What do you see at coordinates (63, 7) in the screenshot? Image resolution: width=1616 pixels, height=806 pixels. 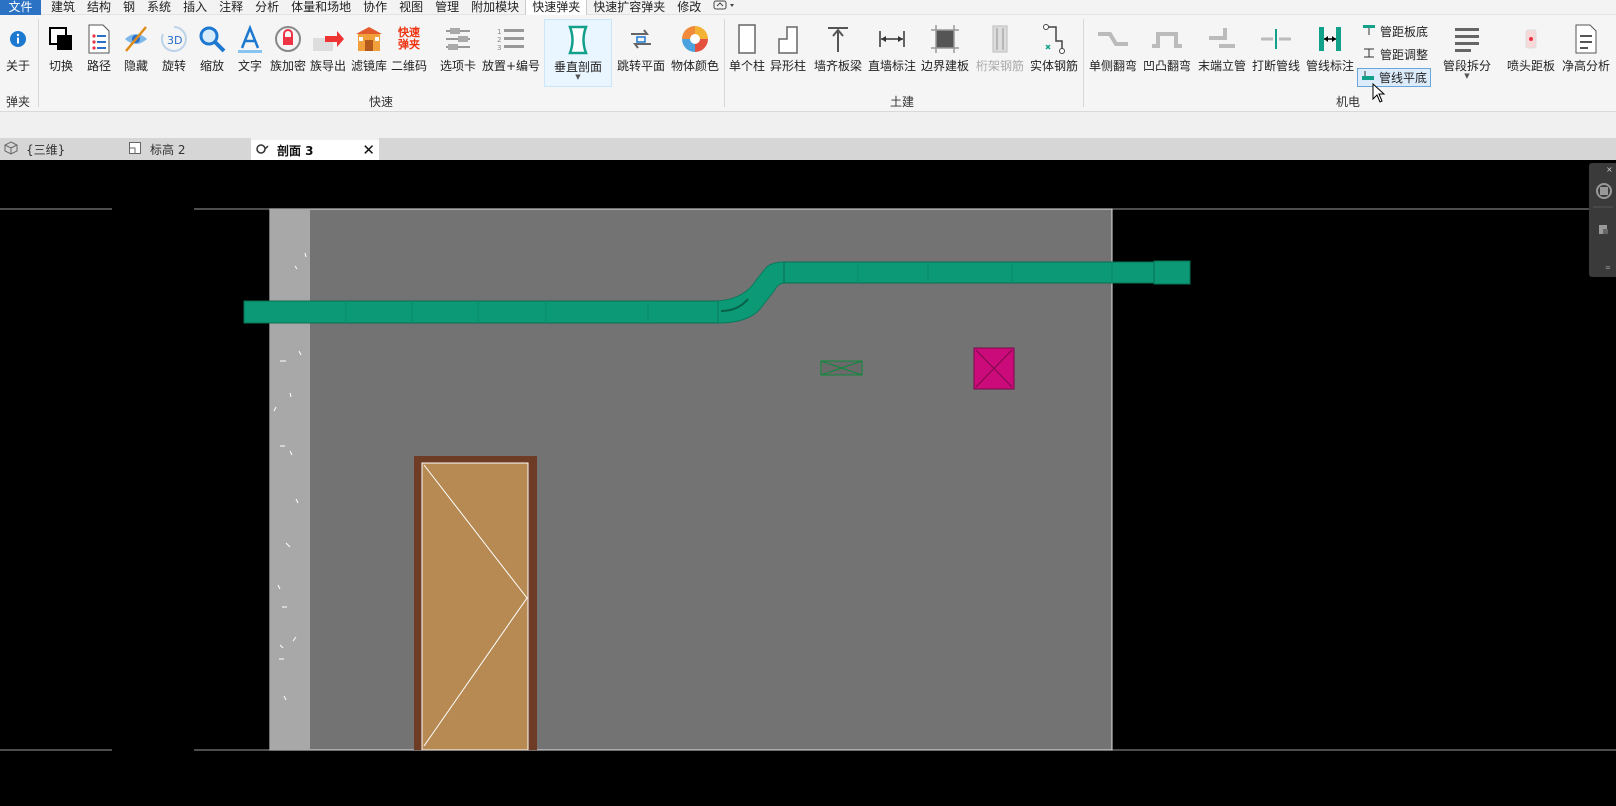 I see `menu-architecture: 建筑` at bounding box center [63, 7].